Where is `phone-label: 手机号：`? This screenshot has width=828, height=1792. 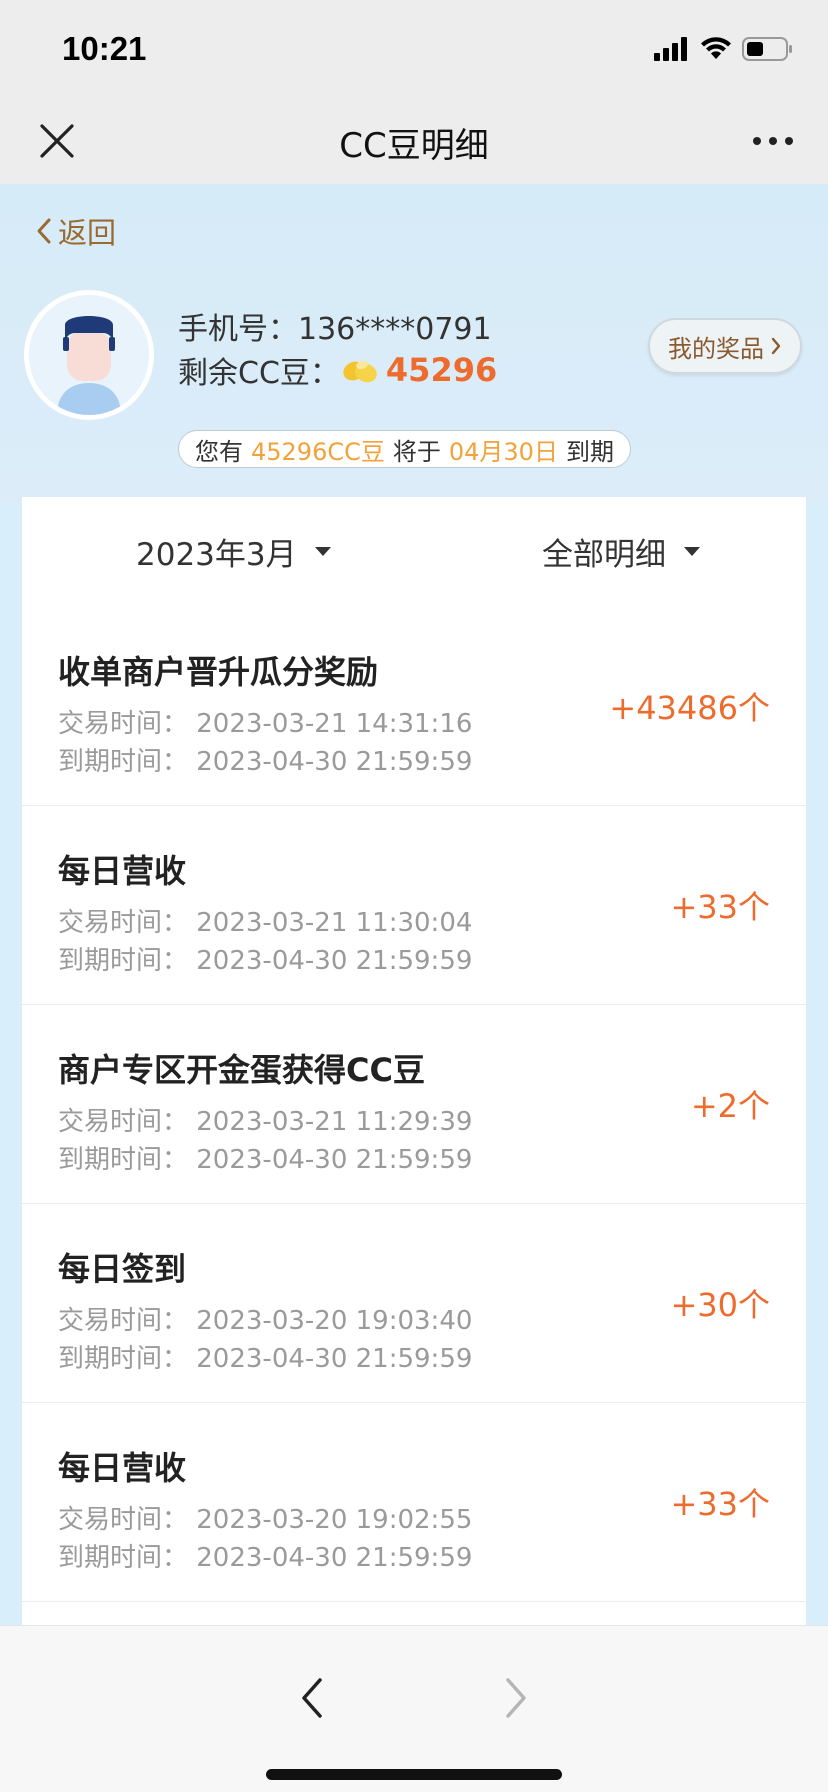
phone-label: 手机号： is located at coordinates (238, 329).